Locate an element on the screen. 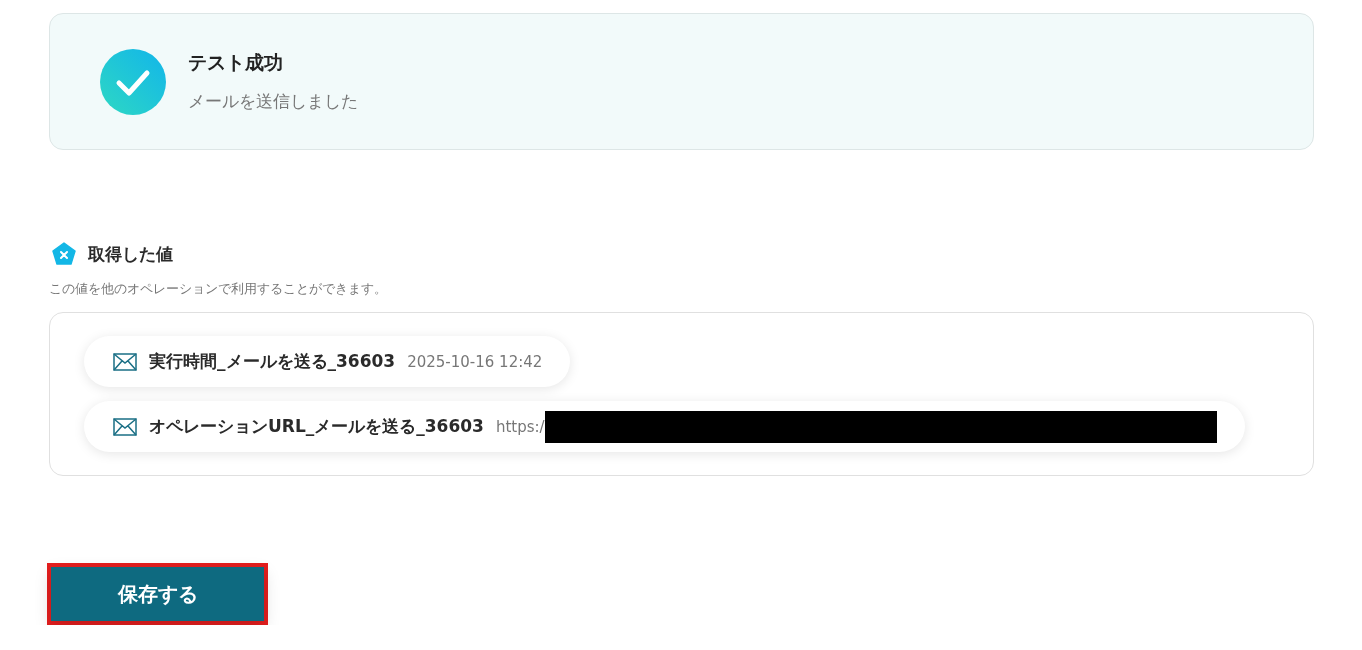  value-text: 2025-10-16 12:42 is located at coordinates (475, 361).